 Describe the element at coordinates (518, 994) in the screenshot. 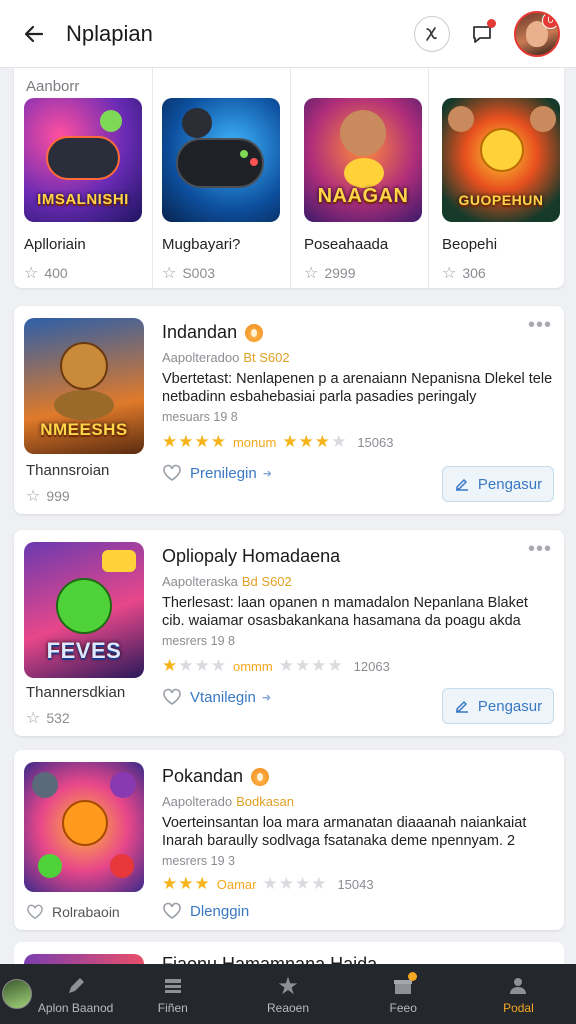

I see `nav-item-profile: Podal` at that location.